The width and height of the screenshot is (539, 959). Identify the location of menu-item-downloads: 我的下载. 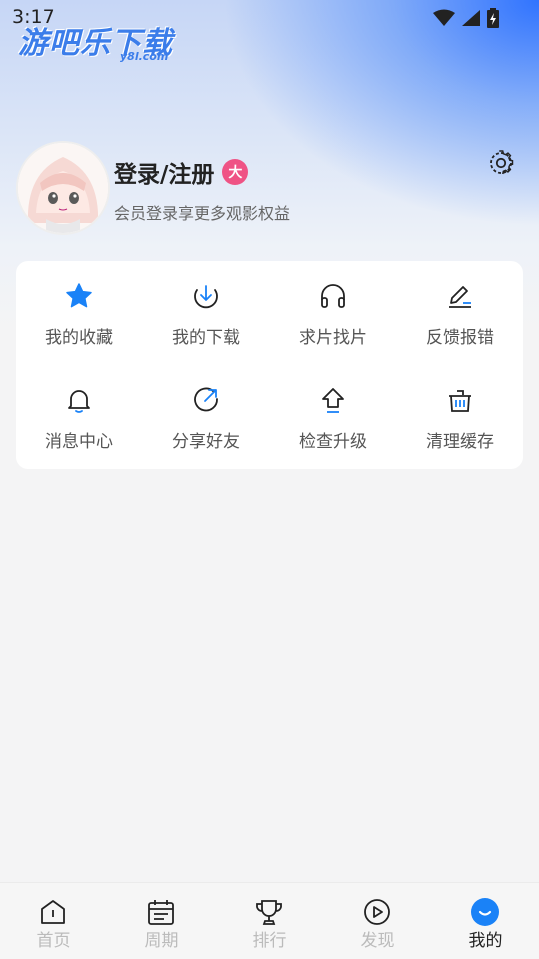
(206, 306).